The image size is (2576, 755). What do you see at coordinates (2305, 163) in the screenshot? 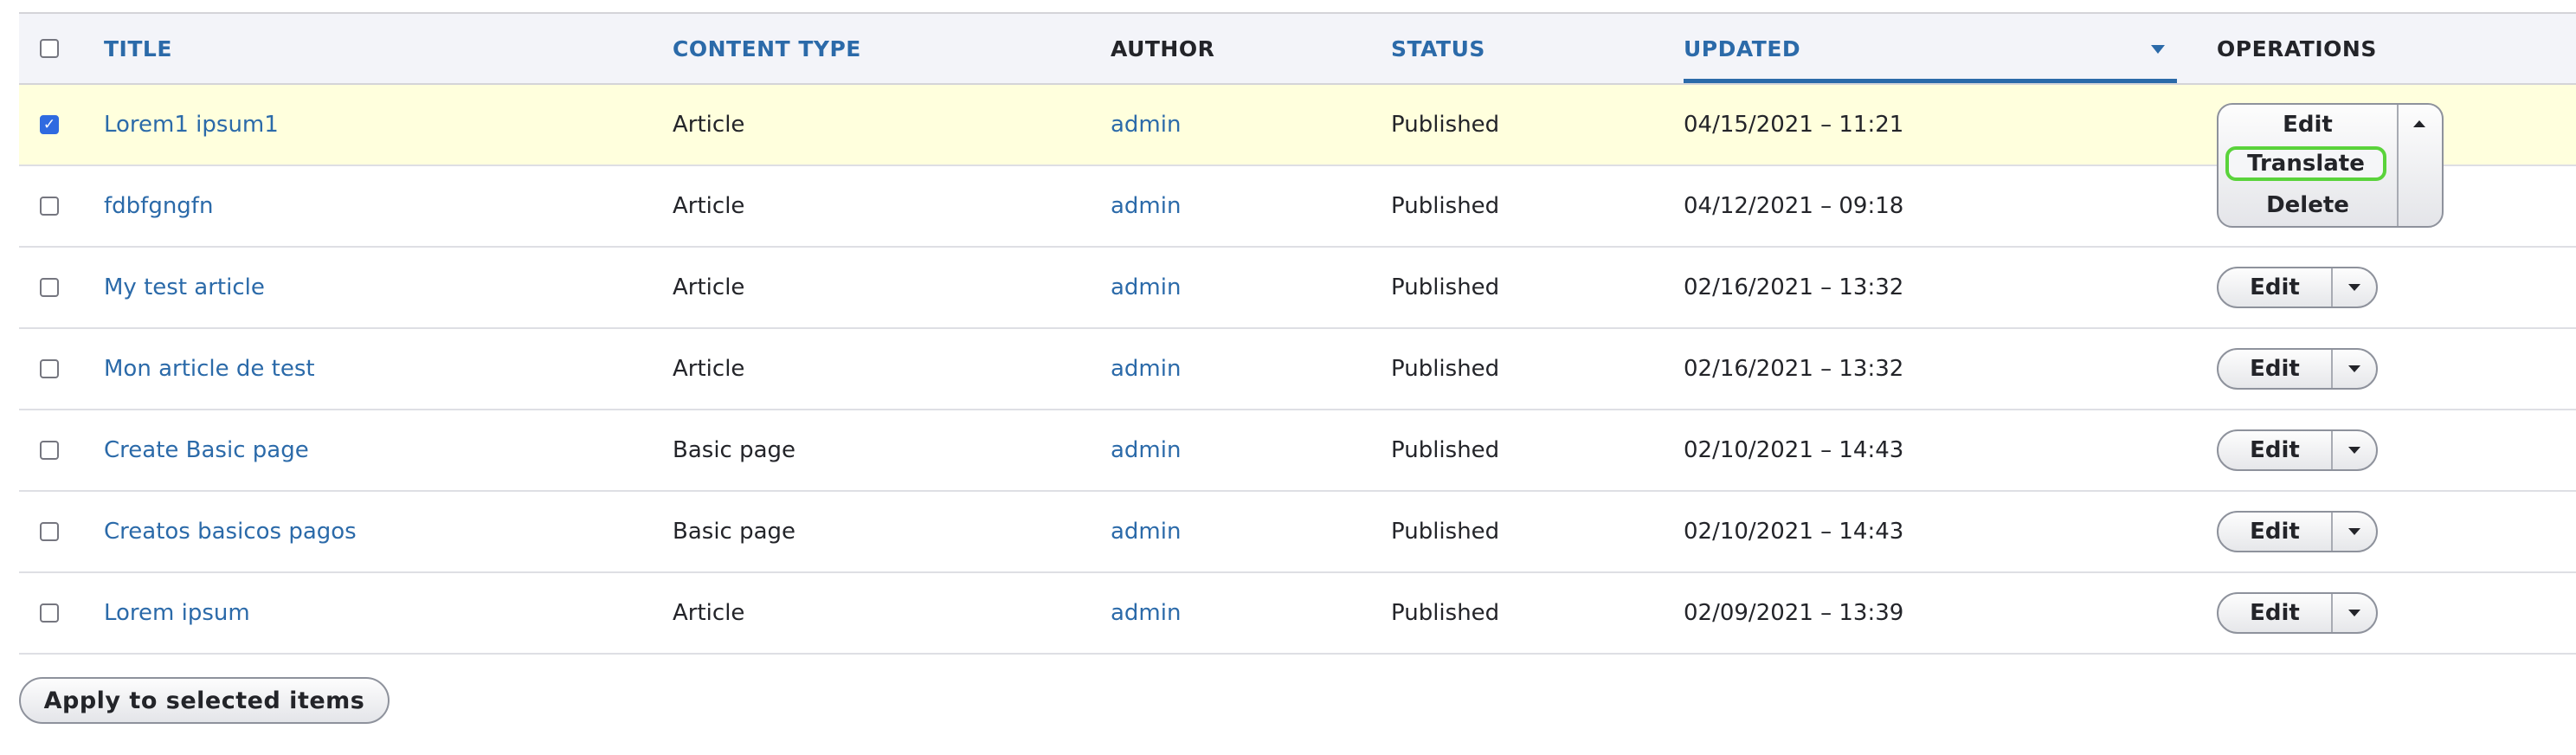
I see `dropbutton-translate-item: Translate` at bounding box center [2305, 163].